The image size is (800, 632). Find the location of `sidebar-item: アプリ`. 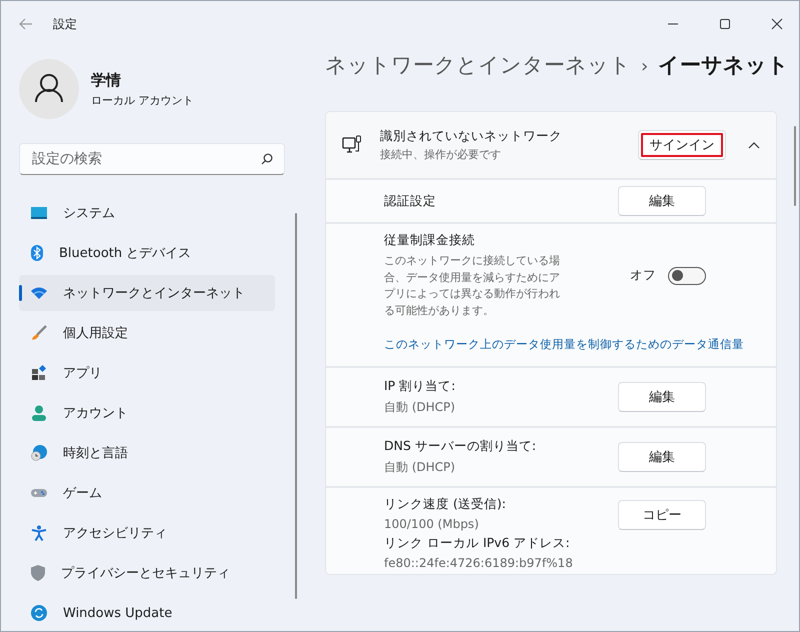

sidebar-item: アプリ is located at coordinates (147, 373).